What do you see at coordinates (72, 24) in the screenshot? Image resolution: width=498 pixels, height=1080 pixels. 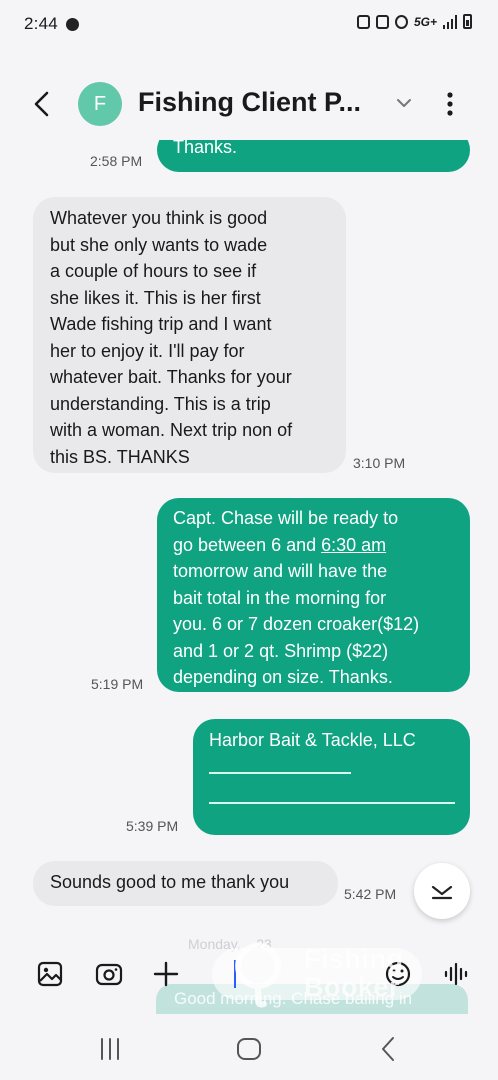 I see `timer-icon` at bounding box center [72, 24].